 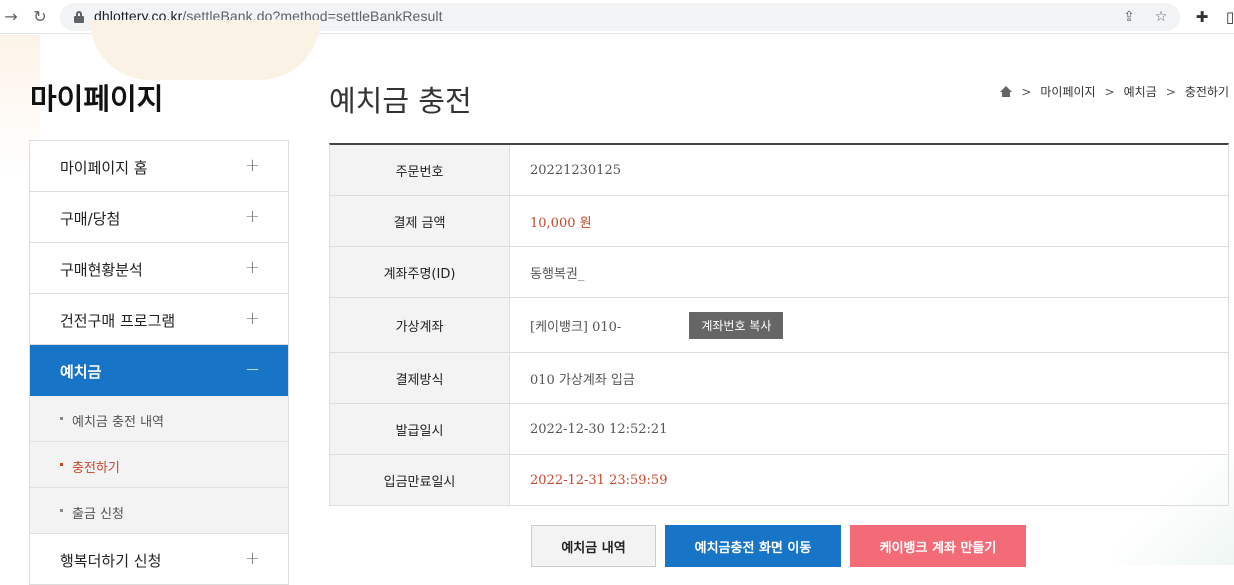 I want to click on extensions-puzzle-icon: ✚, so click(x=1202, y=17).